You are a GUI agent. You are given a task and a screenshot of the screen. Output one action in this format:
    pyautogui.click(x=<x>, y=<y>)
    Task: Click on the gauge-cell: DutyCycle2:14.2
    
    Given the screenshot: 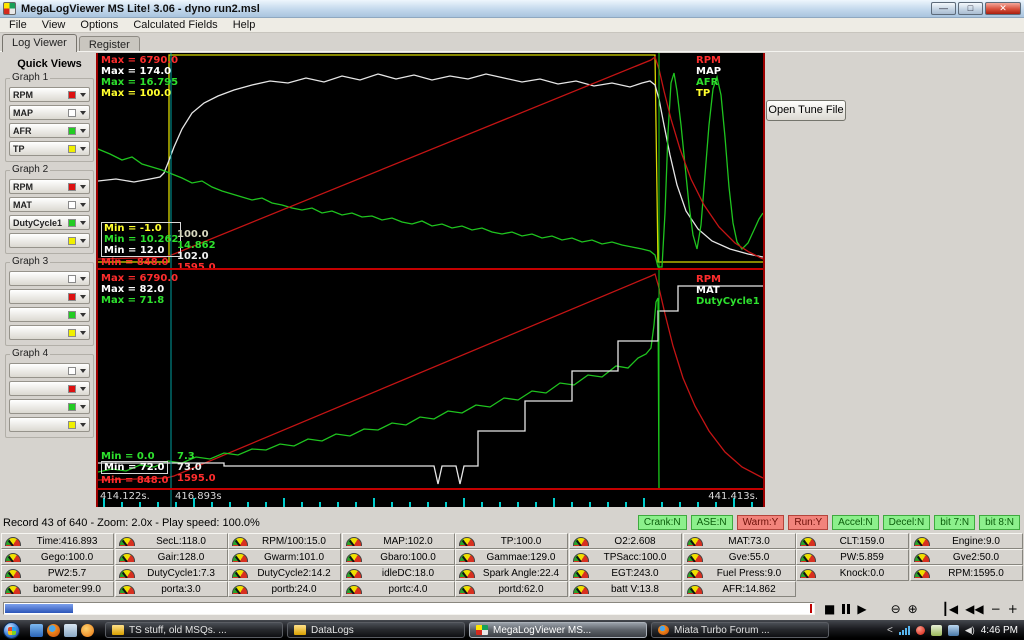 What is the action you would take?
    pyautogui.click(x=284, y=573)
    